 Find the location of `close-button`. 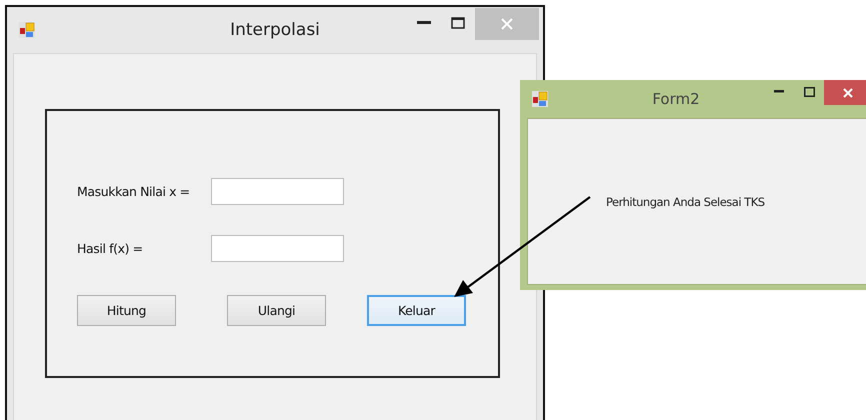

close-button is located at coordinates (845, 92).